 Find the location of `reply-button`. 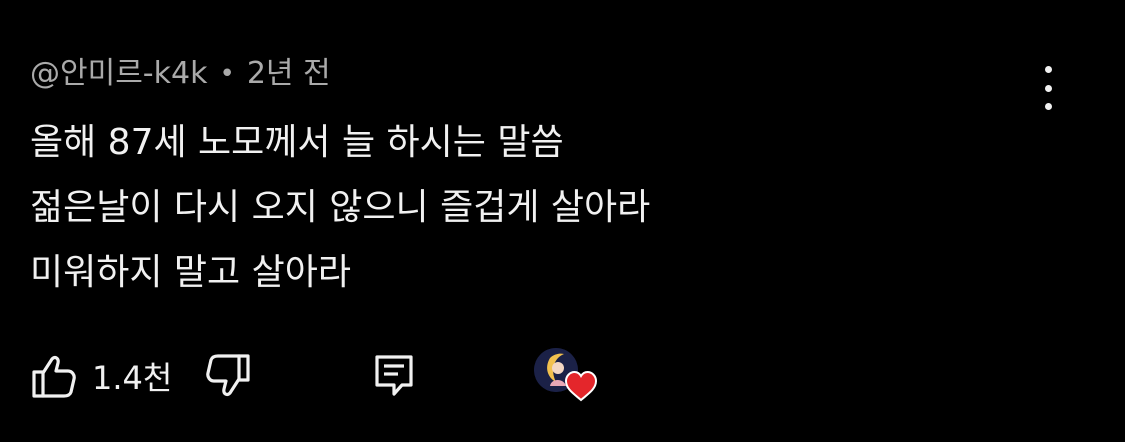

reply-button is located at coordinates (394, 376).